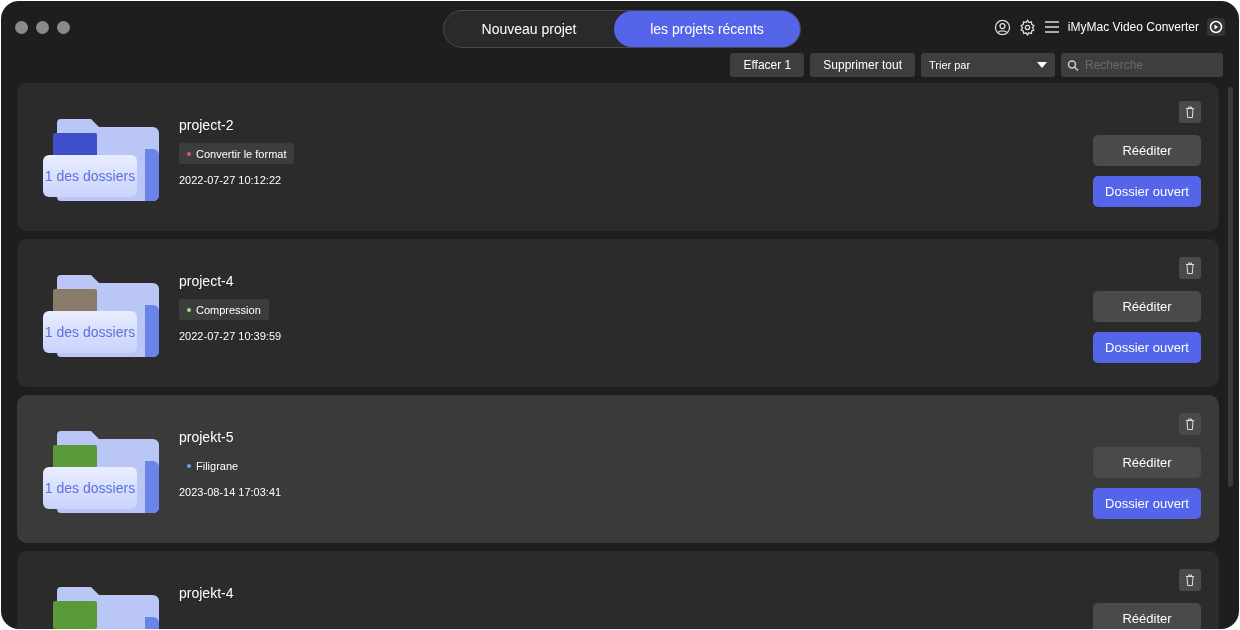 The width and height of the screenshot is (1240, 630). I want to click on project-date: 2022-07-27 10:39:59, so click(230, 336).